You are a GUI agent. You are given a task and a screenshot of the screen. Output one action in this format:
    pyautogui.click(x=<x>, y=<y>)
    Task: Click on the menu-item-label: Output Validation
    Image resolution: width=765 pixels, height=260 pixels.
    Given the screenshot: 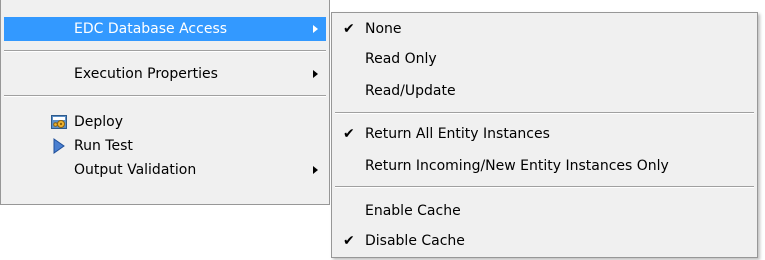 What is the action you would take?
    pyautogui.click(x=135, y=170)
    